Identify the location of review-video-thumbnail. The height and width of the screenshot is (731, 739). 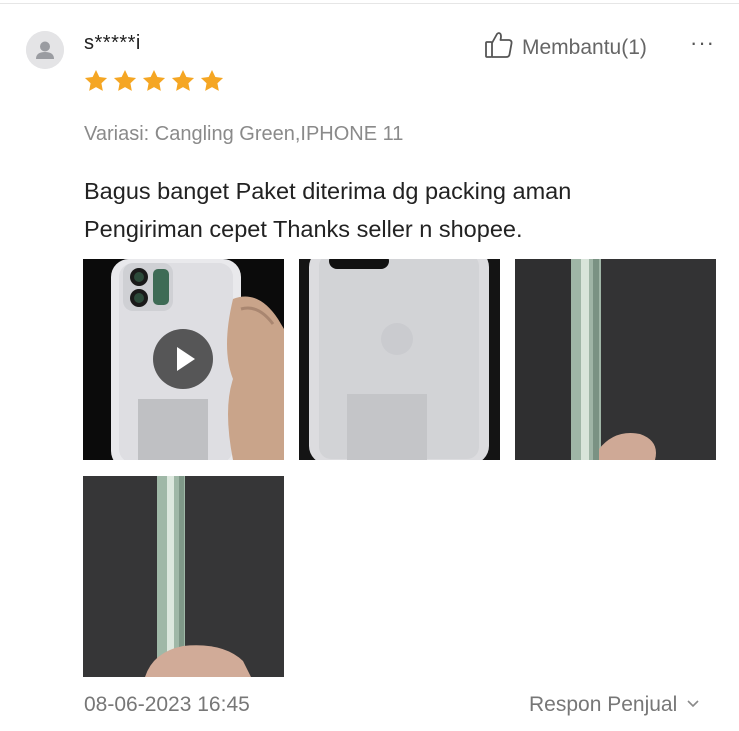
(183, 359).